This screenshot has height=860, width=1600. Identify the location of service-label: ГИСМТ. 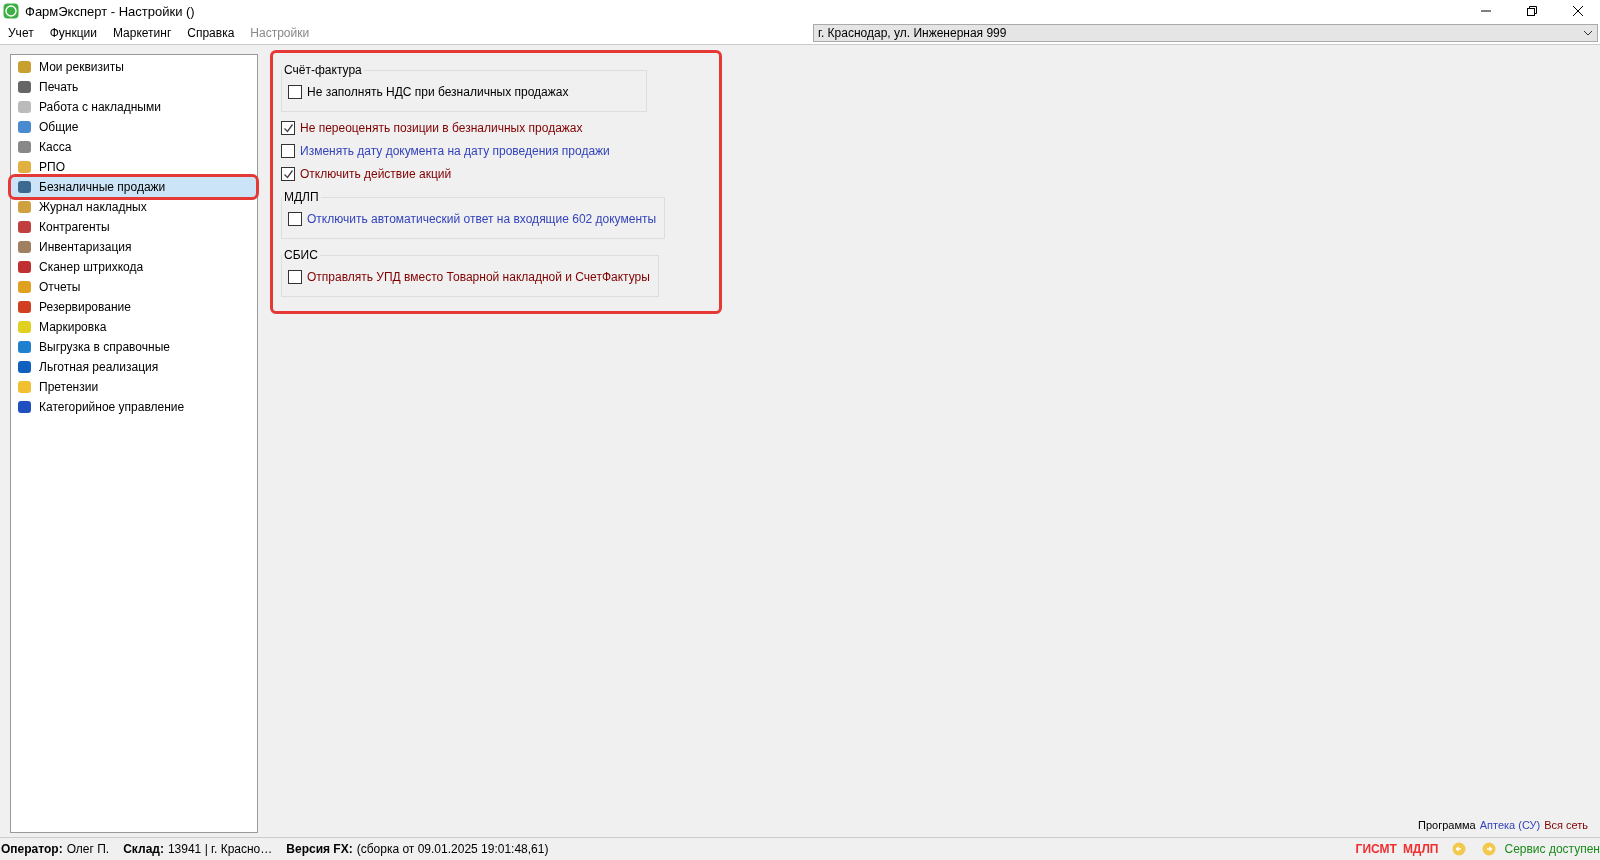
(1376, 849).